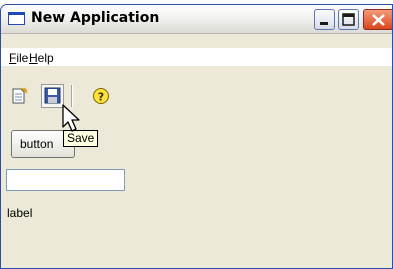  I want to click on maximize-icon, so click(348, 19).